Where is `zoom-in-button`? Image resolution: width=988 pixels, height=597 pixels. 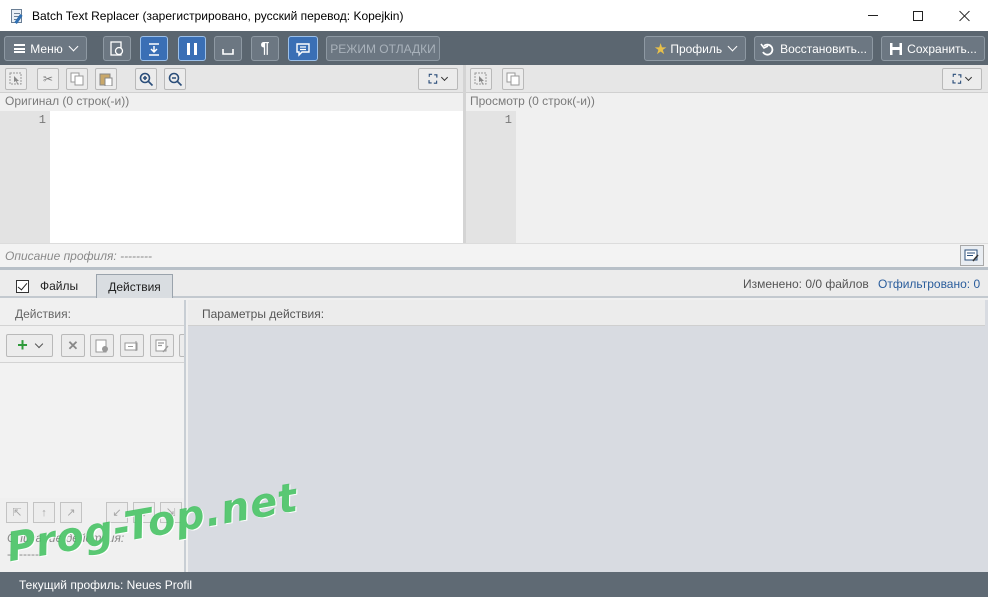 zoom-in-button is located at coordinates (146, 79).